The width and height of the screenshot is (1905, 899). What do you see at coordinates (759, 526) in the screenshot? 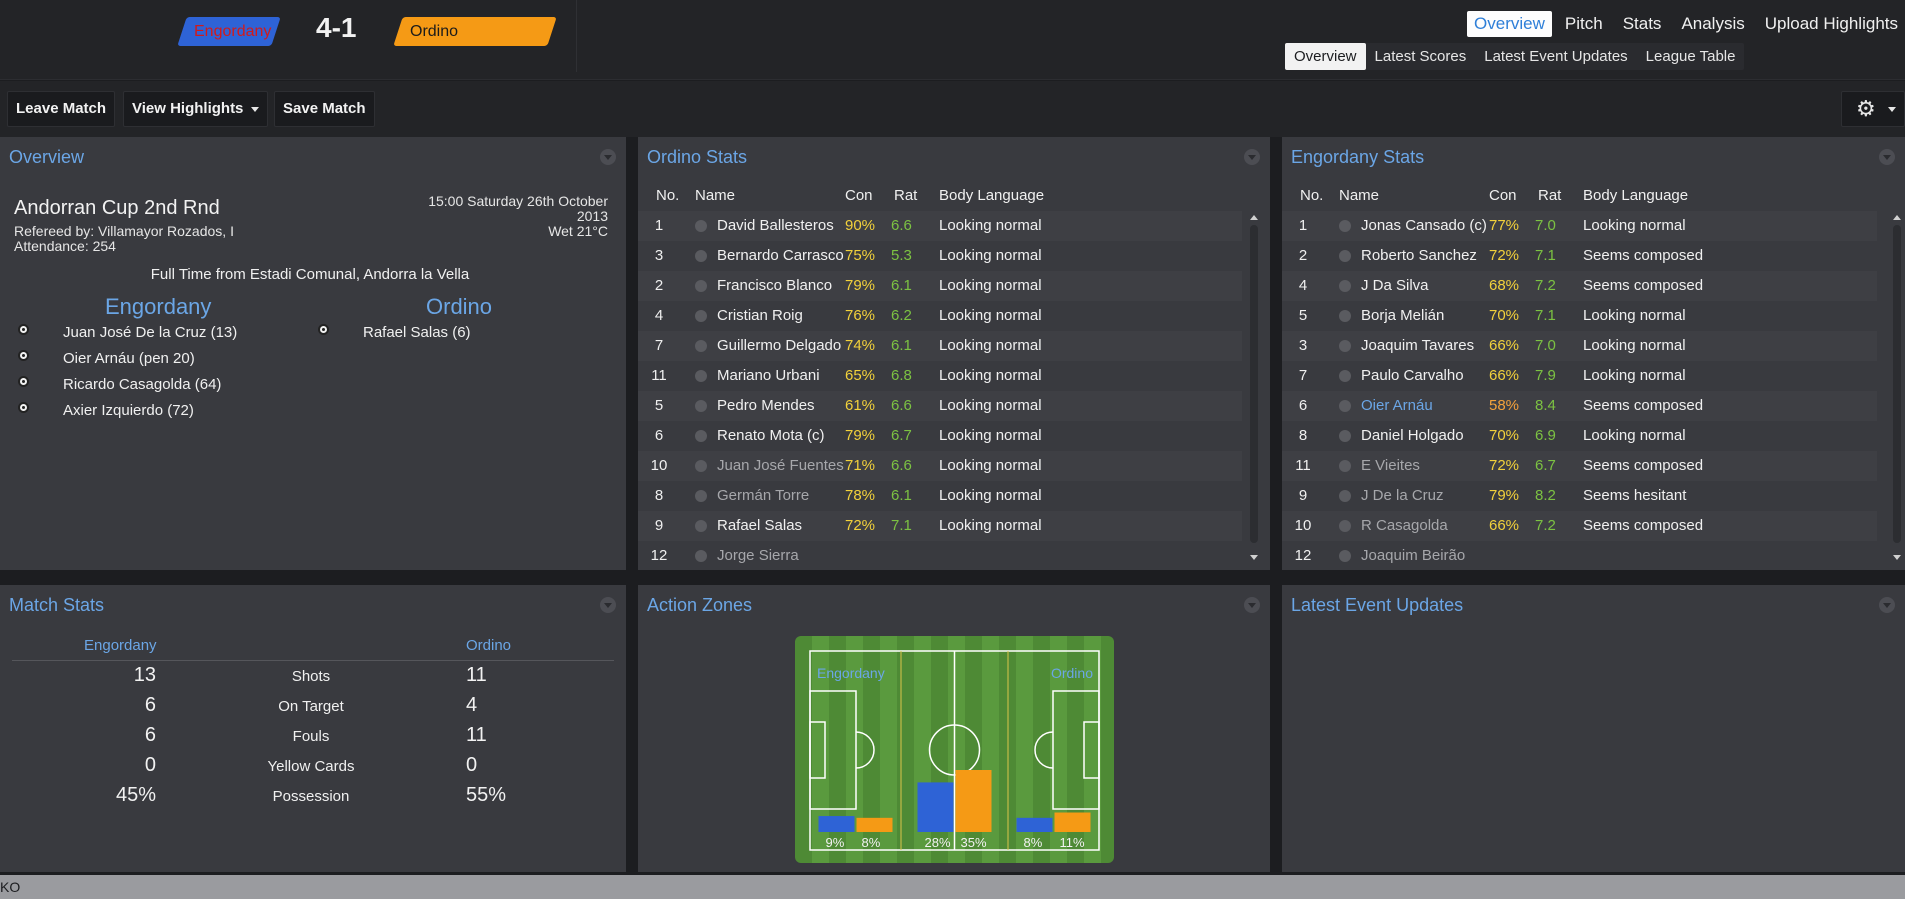
I see `player-name: Rafael Salas` at bounding box center [759, 526].